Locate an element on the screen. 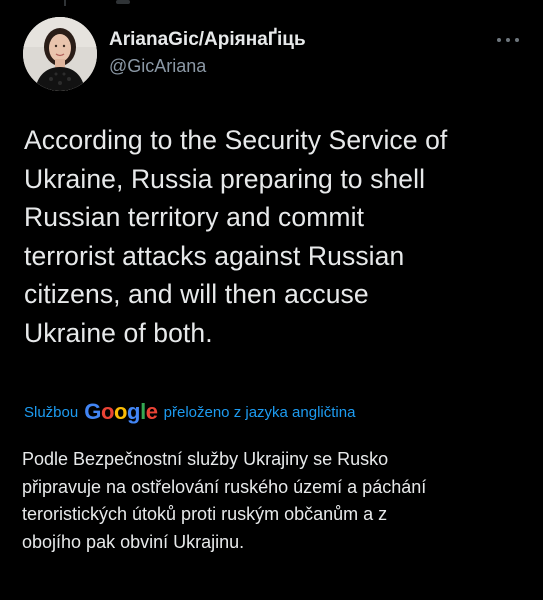 This screenshot has width=543, height=600. more-horizontal-icon is located at coordinates (508, 40).